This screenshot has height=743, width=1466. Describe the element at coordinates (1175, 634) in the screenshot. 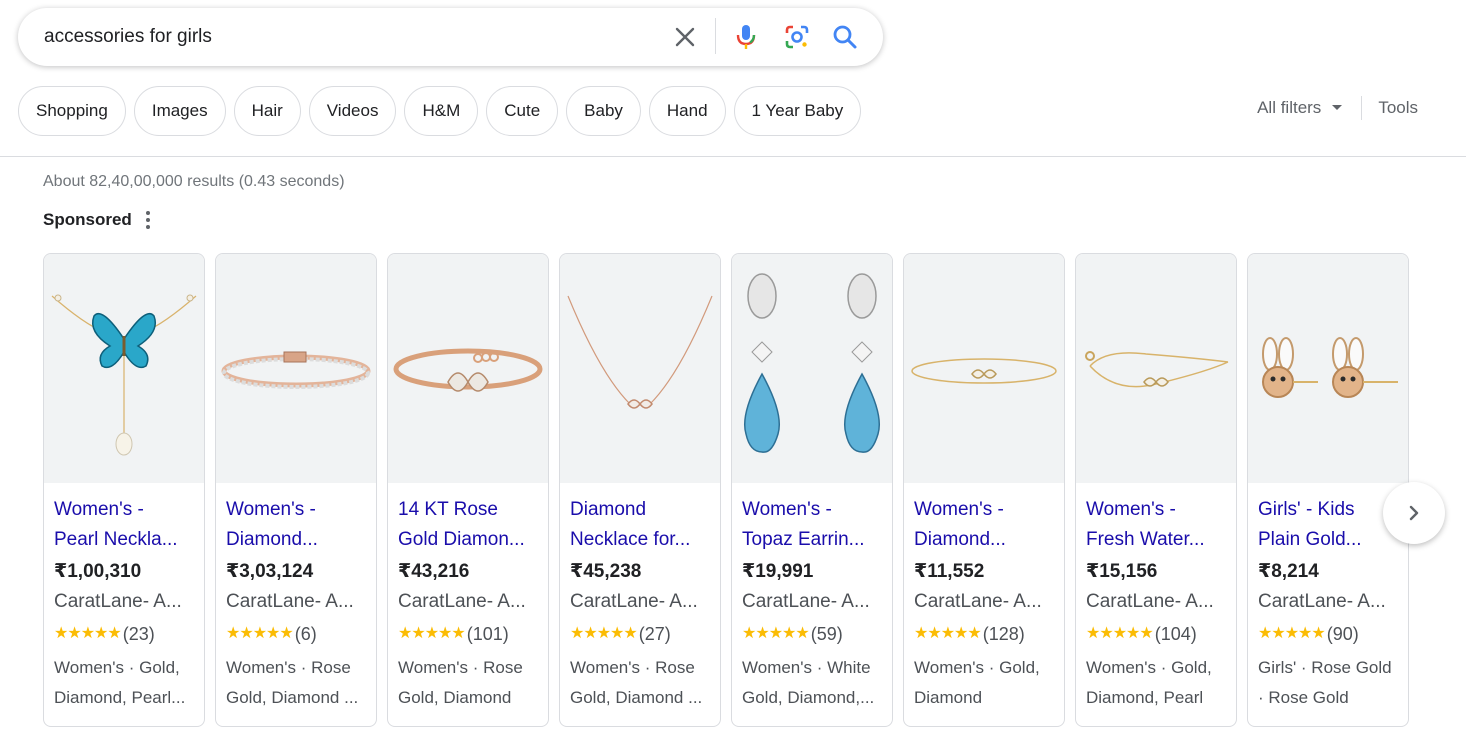

I see `review-count: (104)` at that location.